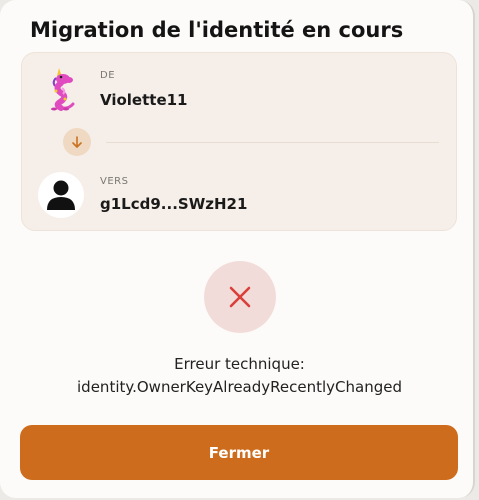 This screenshot has width=479, height=500. I want to click on close-x-icon, so click(240, 297).